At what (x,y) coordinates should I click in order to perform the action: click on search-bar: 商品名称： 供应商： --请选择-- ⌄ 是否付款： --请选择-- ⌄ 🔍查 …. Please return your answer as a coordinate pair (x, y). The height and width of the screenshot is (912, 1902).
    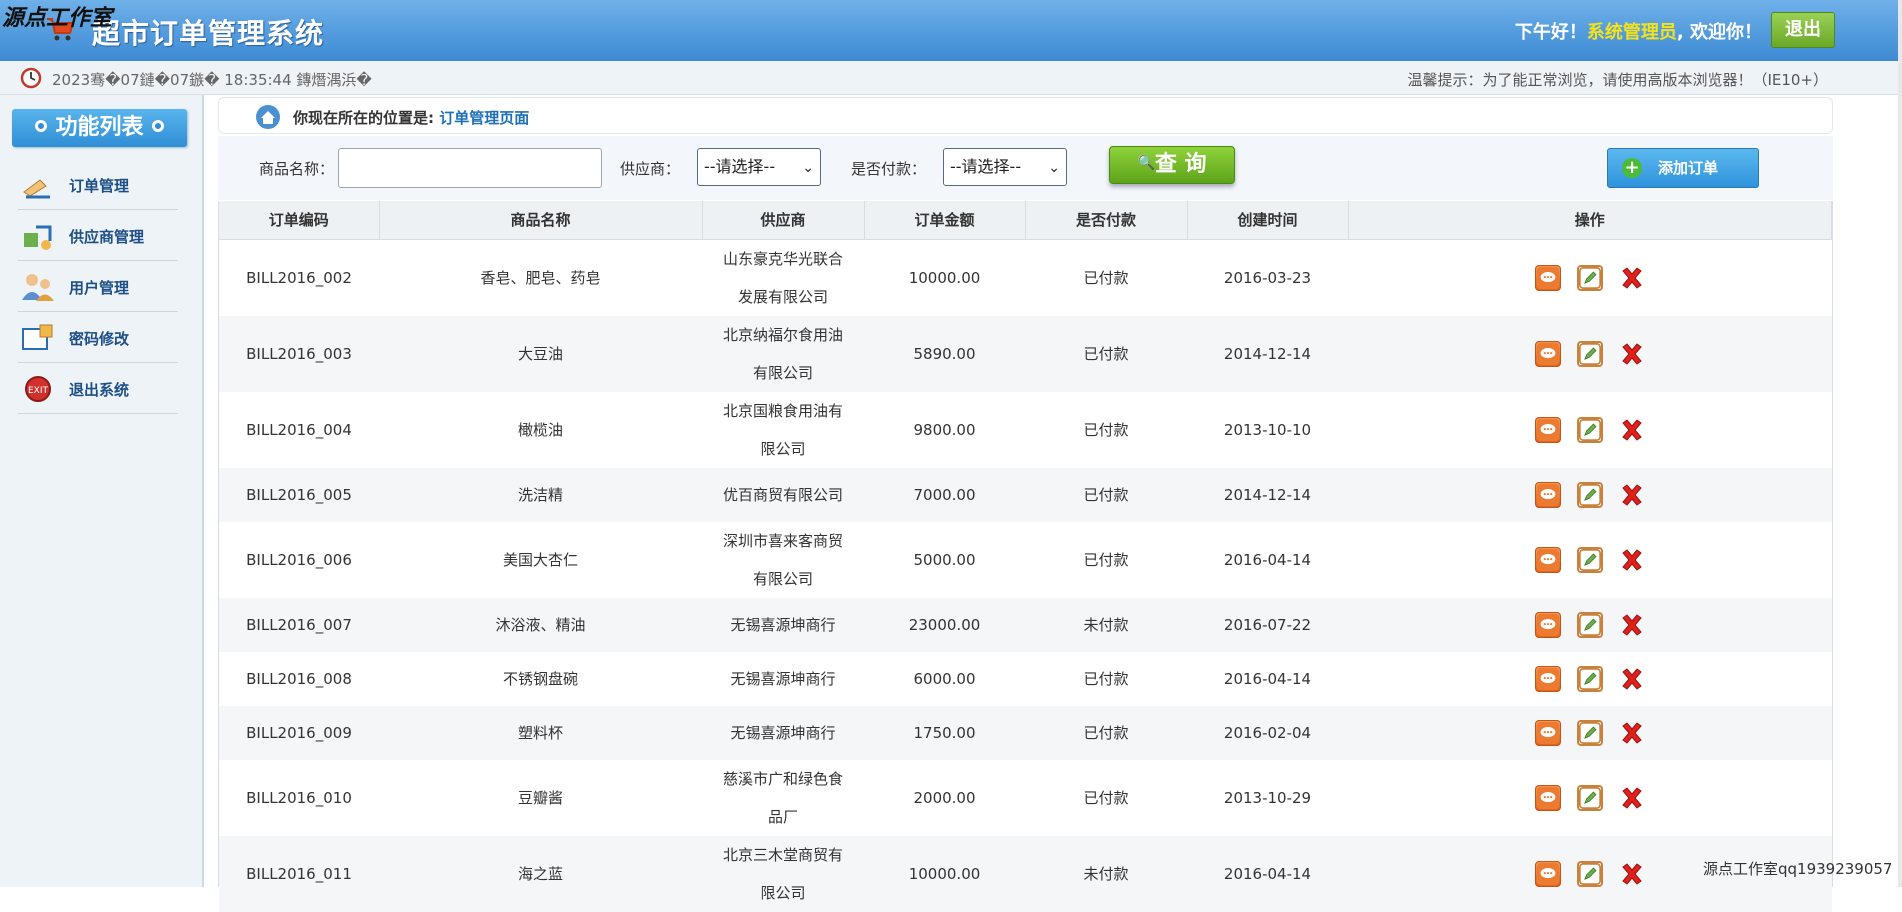
    Looking at the image, I should click on (1025, 168).